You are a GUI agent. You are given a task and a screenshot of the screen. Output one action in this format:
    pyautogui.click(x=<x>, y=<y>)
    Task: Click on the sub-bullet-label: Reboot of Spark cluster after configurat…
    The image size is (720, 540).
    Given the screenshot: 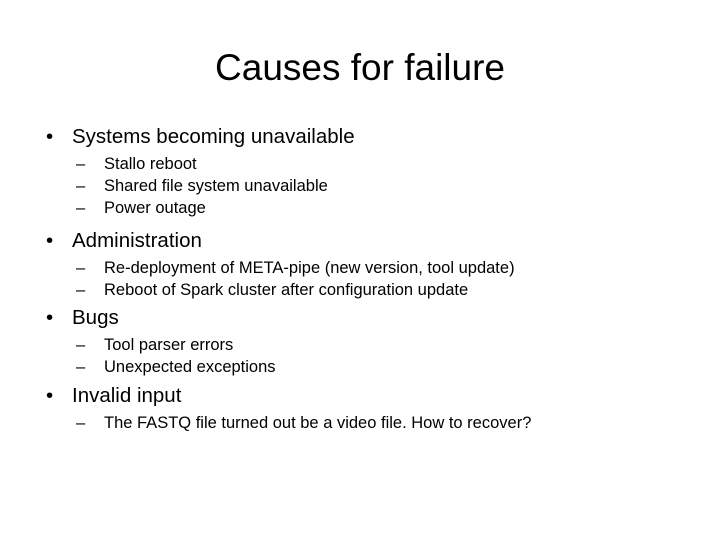 What is the action you would take?
    pyautogui.click(x=286, y=290)
    